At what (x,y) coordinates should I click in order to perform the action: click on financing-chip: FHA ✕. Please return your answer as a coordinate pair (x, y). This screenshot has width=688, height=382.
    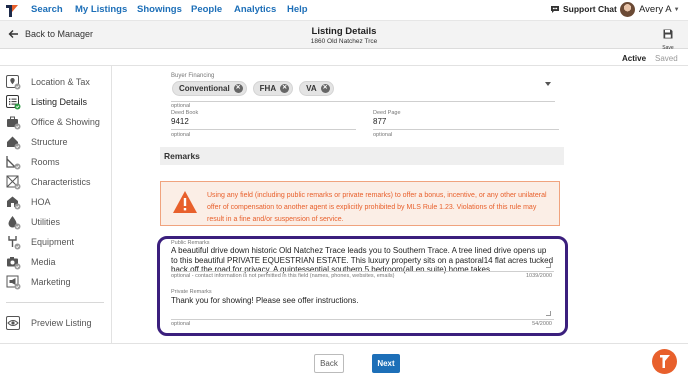
    Looking at the image, I should click on (273, 88).